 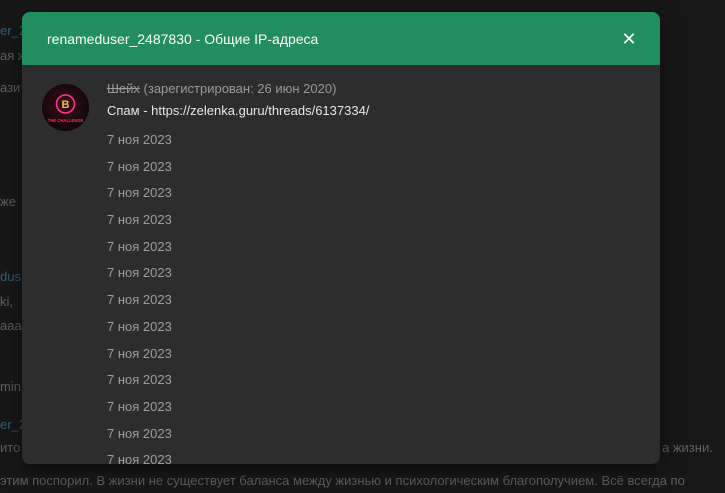 What do you see at coordinates (183, 38) in the screenshot?
I see `modal-title: renameduser_2487830 - Общие IP-адреса` at bounding box center [183, 38].